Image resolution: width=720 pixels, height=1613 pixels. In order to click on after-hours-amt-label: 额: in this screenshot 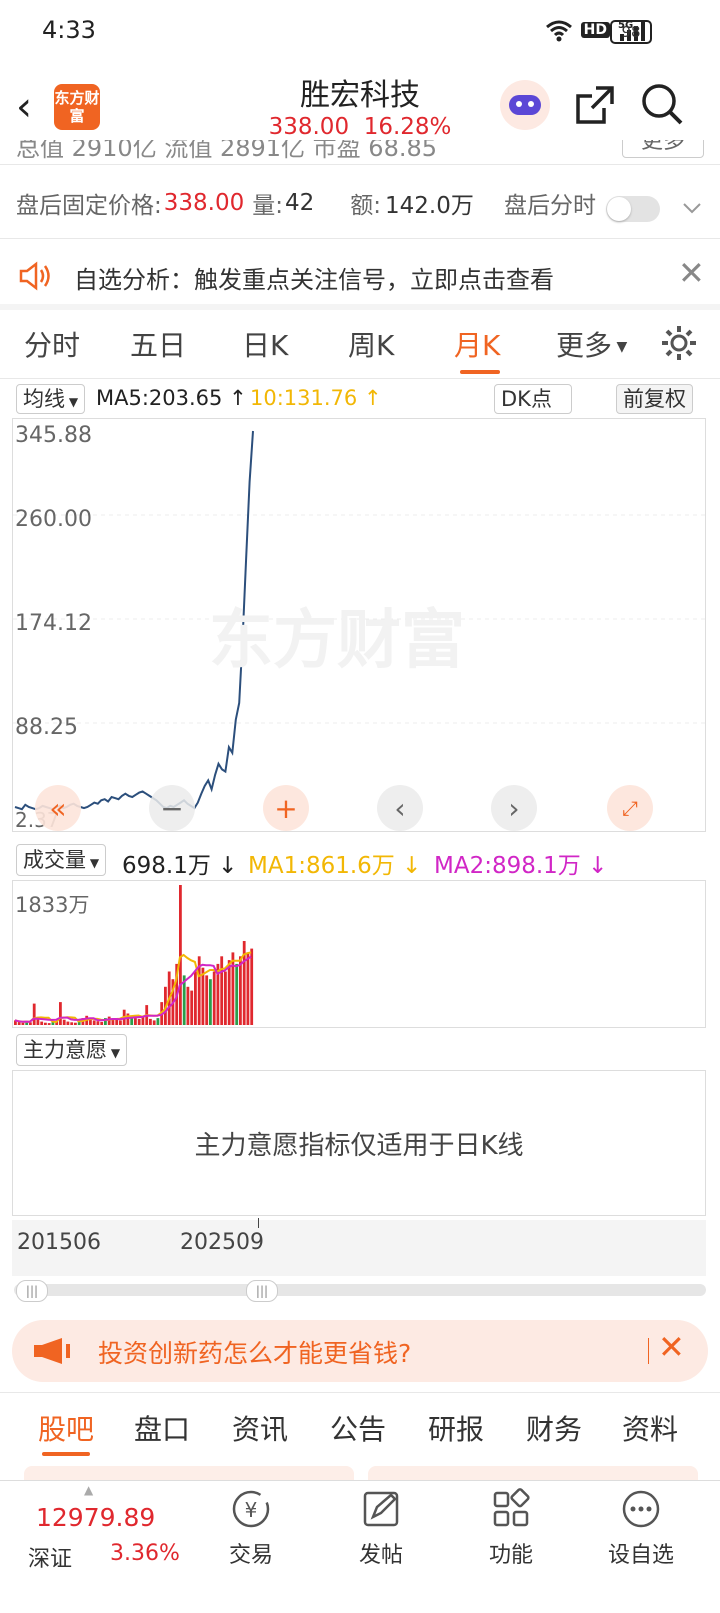, I will do `click(366, 206)`.